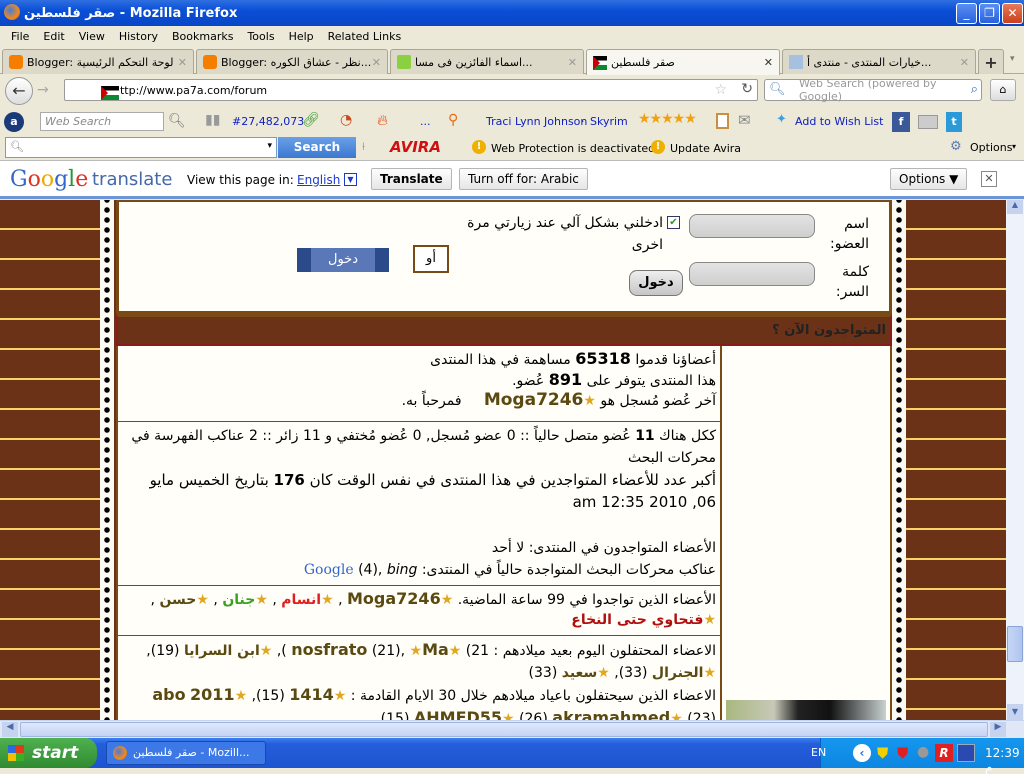  I want to click on search-button: Search, so click(317, 147).